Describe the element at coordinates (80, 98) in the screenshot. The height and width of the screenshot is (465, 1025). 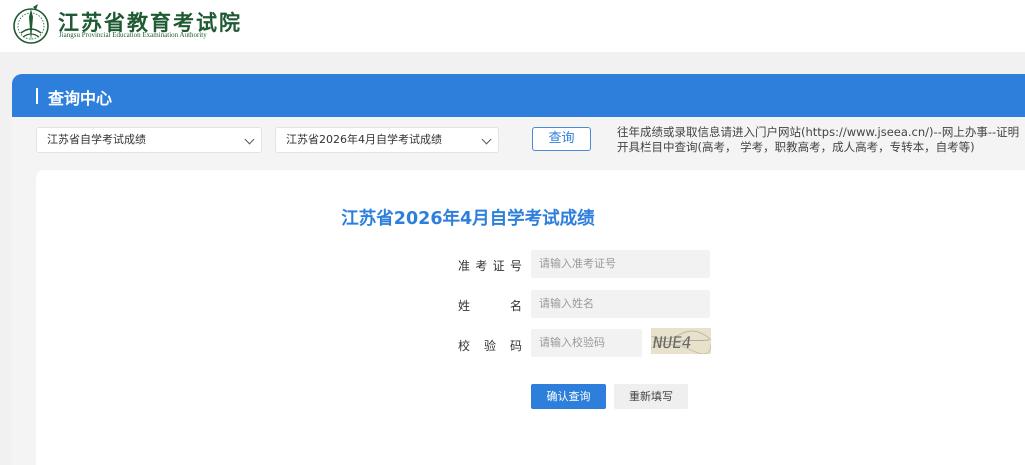
I see `panel-title: 查询中心` at that location.